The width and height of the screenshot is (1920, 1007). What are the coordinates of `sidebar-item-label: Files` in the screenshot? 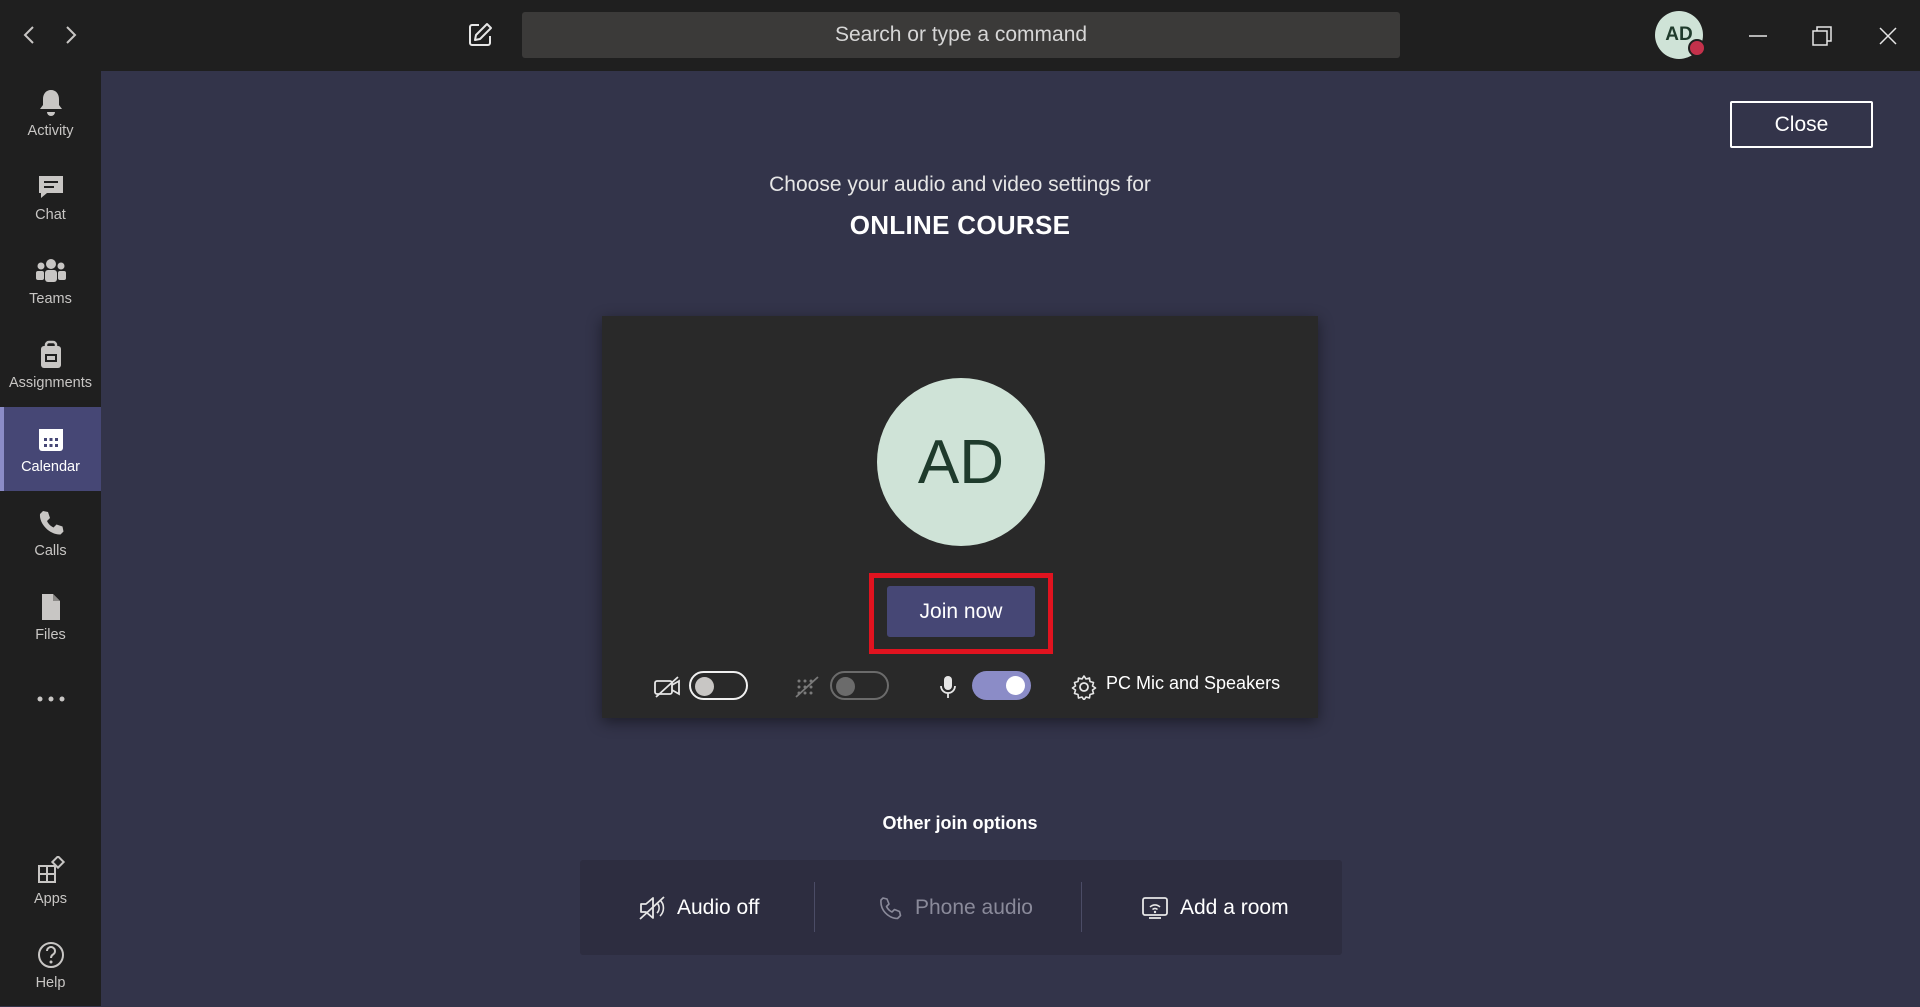 It's located at (50, 635).